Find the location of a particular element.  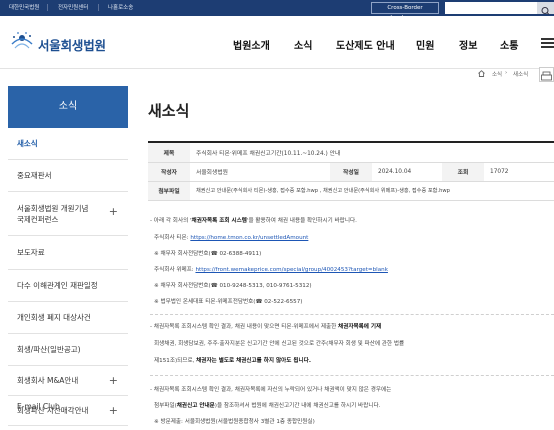

sidebar-heading: 소식 is located at coordinates (68, 107).